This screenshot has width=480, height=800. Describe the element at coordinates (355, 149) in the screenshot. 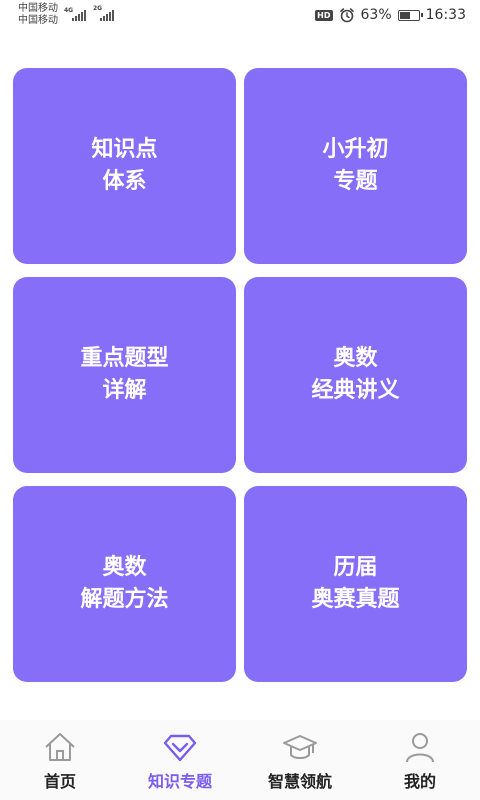

I see `tile-title: 小升初` at that location.